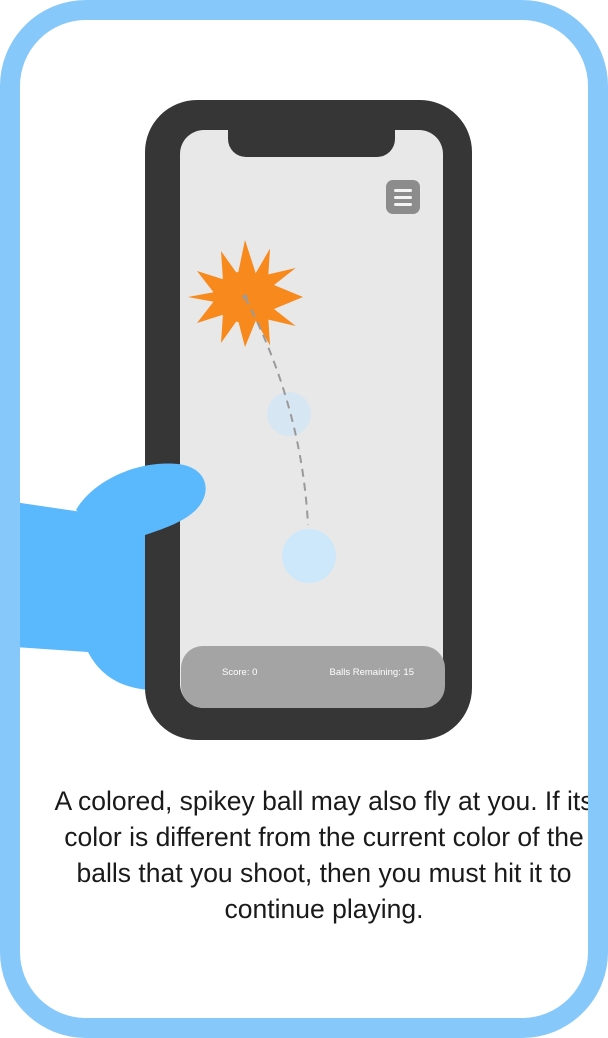  I want to click on thumb-illustration, so click(141, 501).